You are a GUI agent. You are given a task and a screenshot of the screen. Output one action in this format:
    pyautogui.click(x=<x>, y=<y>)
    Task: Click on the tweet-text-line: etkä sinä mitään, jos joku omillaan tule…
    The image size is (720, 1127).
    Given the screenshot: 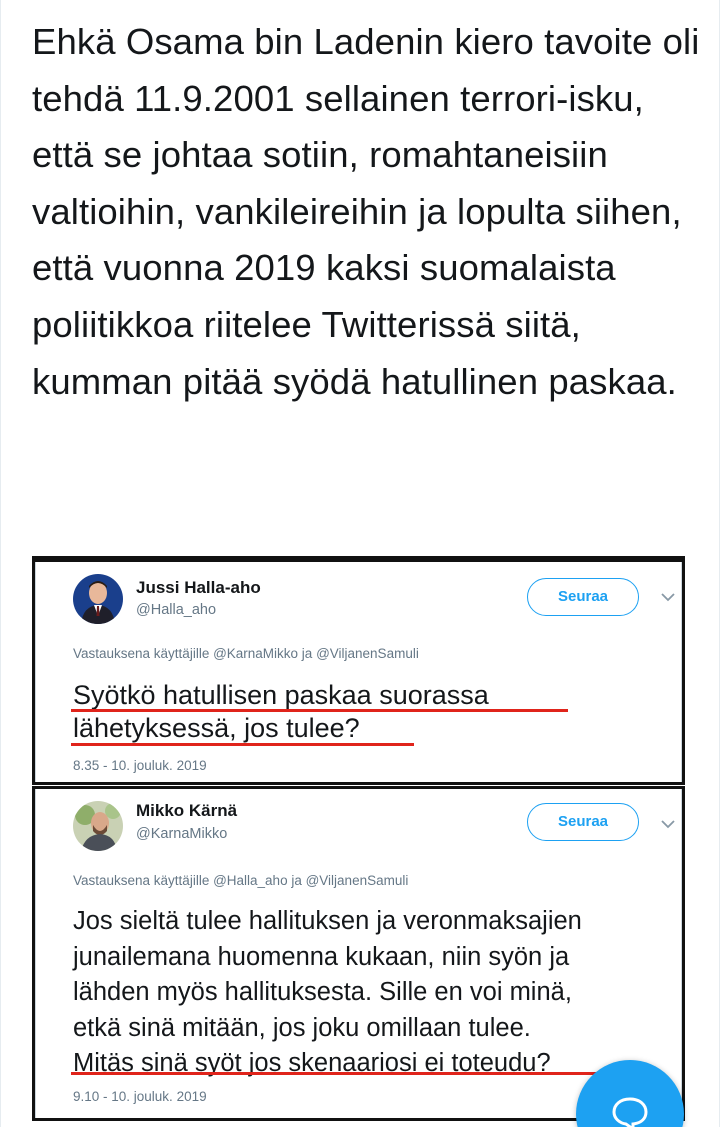 What is the action you would take?
    pyautogui.click(x=302, y=1027)
    